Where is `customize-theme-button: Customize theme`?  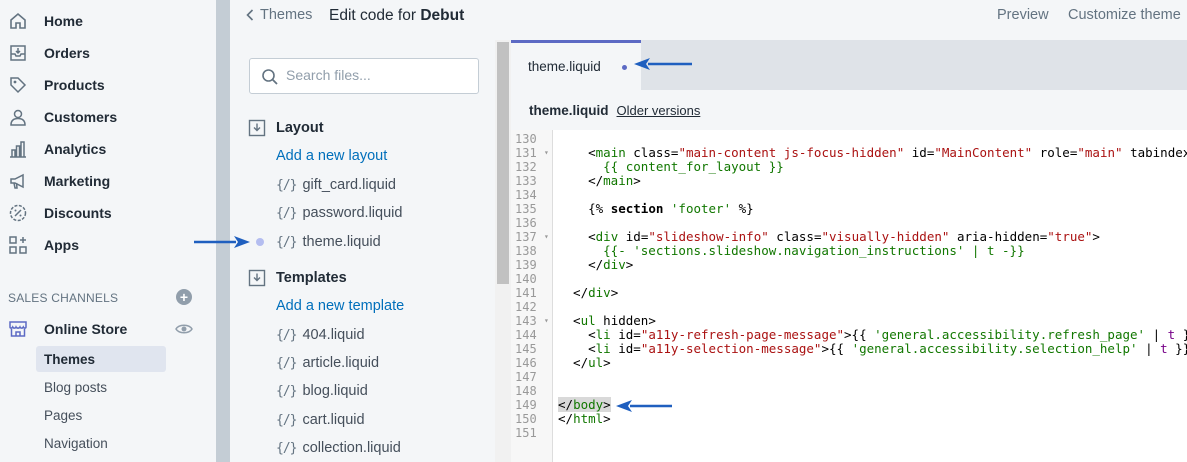 customize-theme-button: Customize theme is located at coordinates (1124, 15).